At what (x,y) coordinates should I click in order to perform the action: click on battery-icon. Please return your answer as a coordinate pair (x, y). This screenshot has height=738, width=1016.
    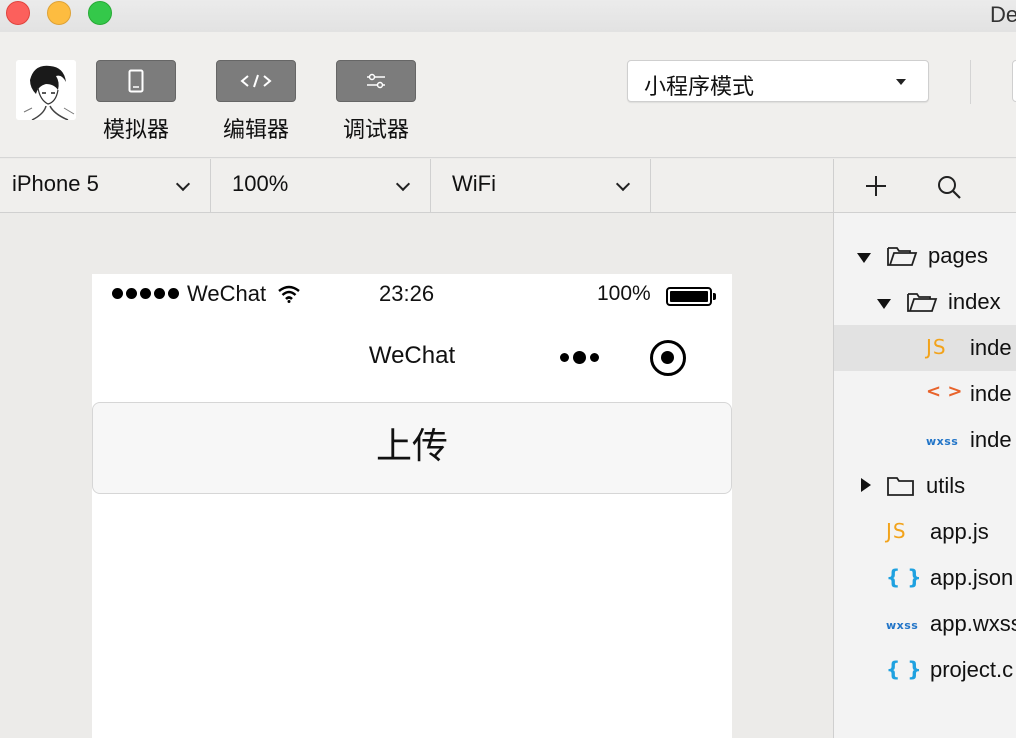
    Looking at the image, I should click on (691, 296).